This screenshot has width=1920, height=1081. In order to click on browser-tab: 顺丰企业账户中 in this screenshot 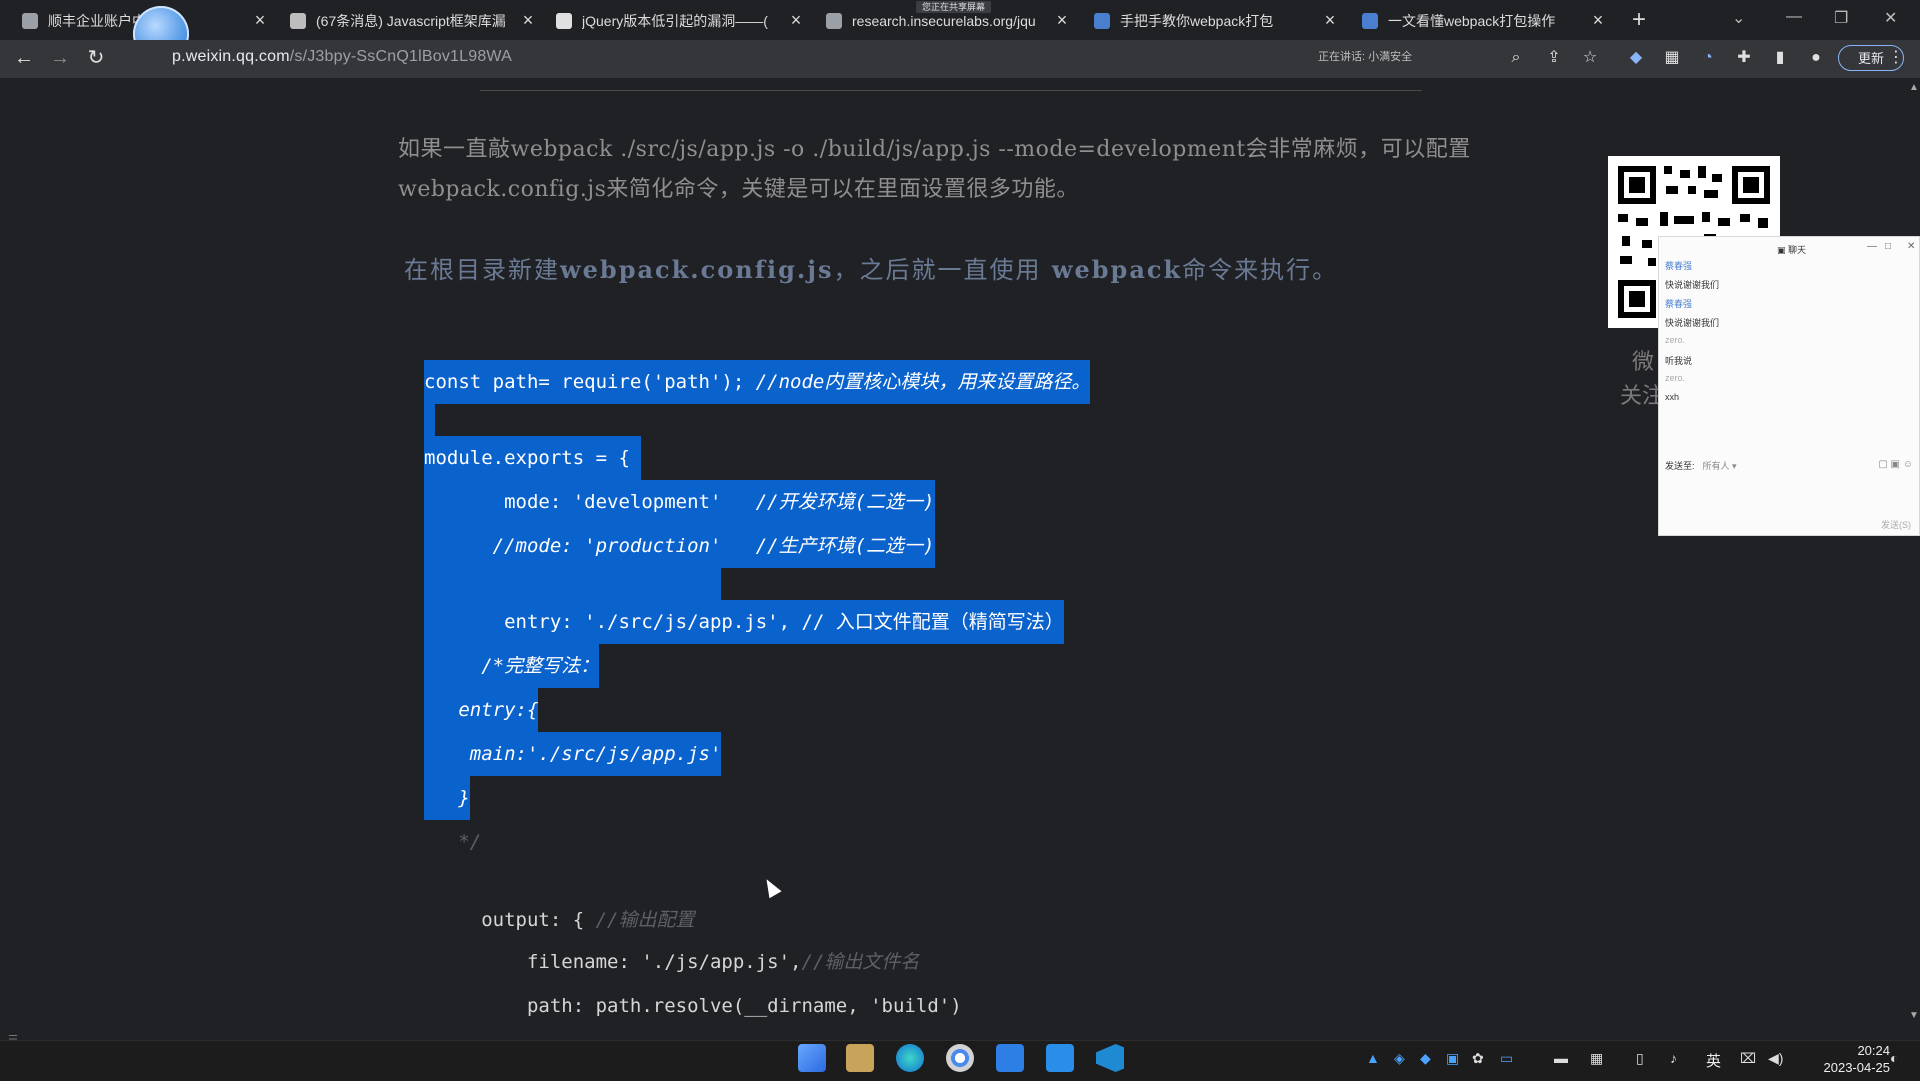, I will do `click(131, 21)`.